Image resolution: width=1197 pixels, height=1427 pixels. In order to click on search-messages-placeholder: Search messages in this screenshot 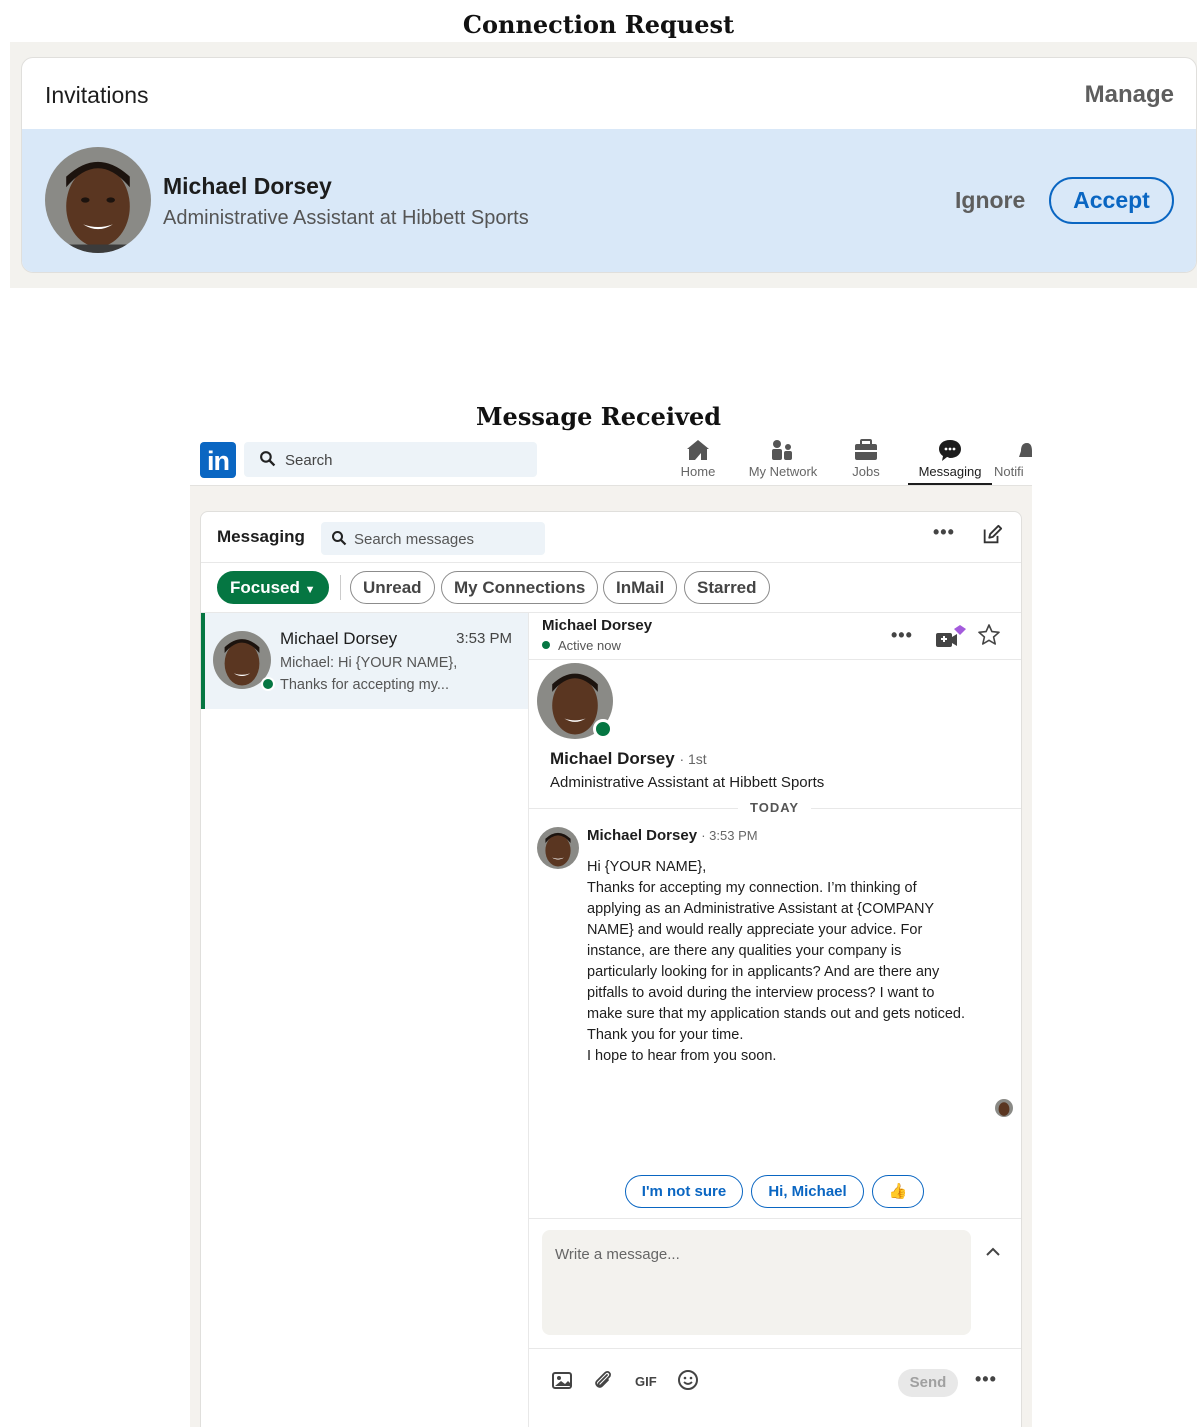, I will do `click(414, 539)`.